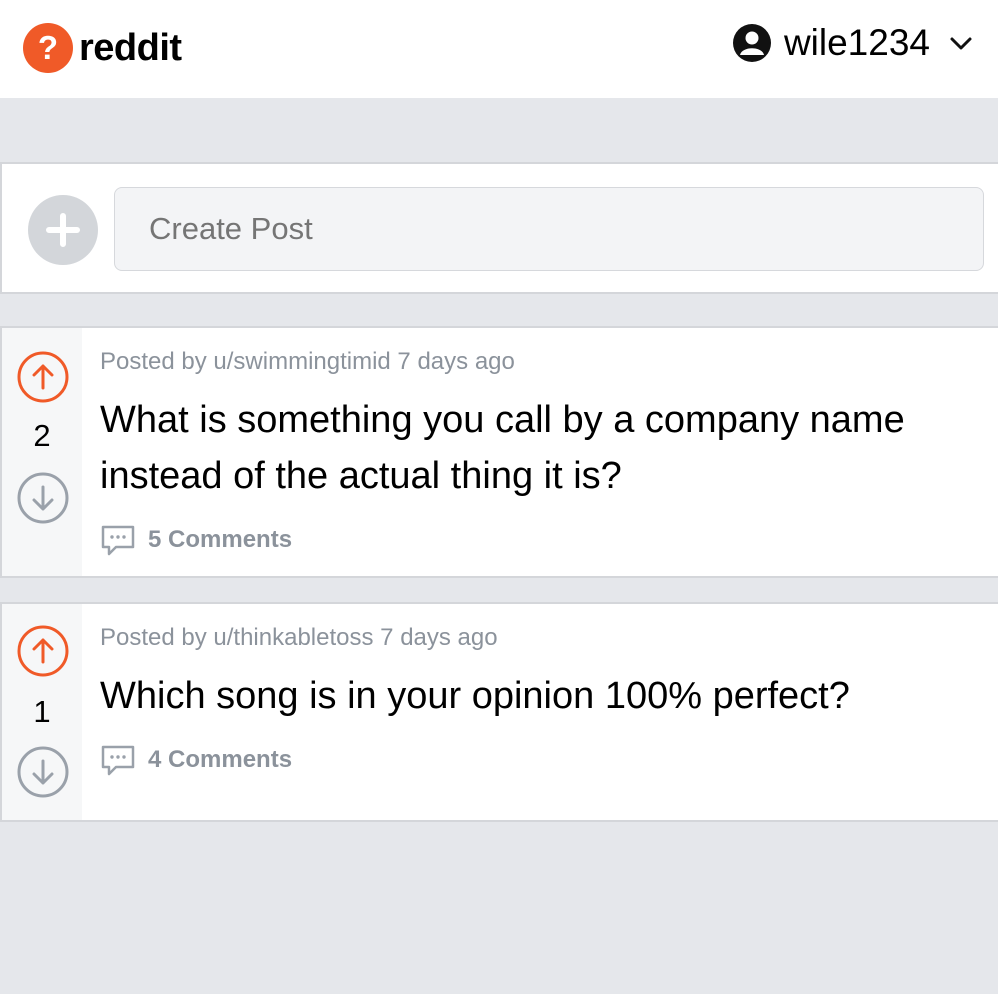  I want to click on comments-link: 4 Comments, so click(196, 760).